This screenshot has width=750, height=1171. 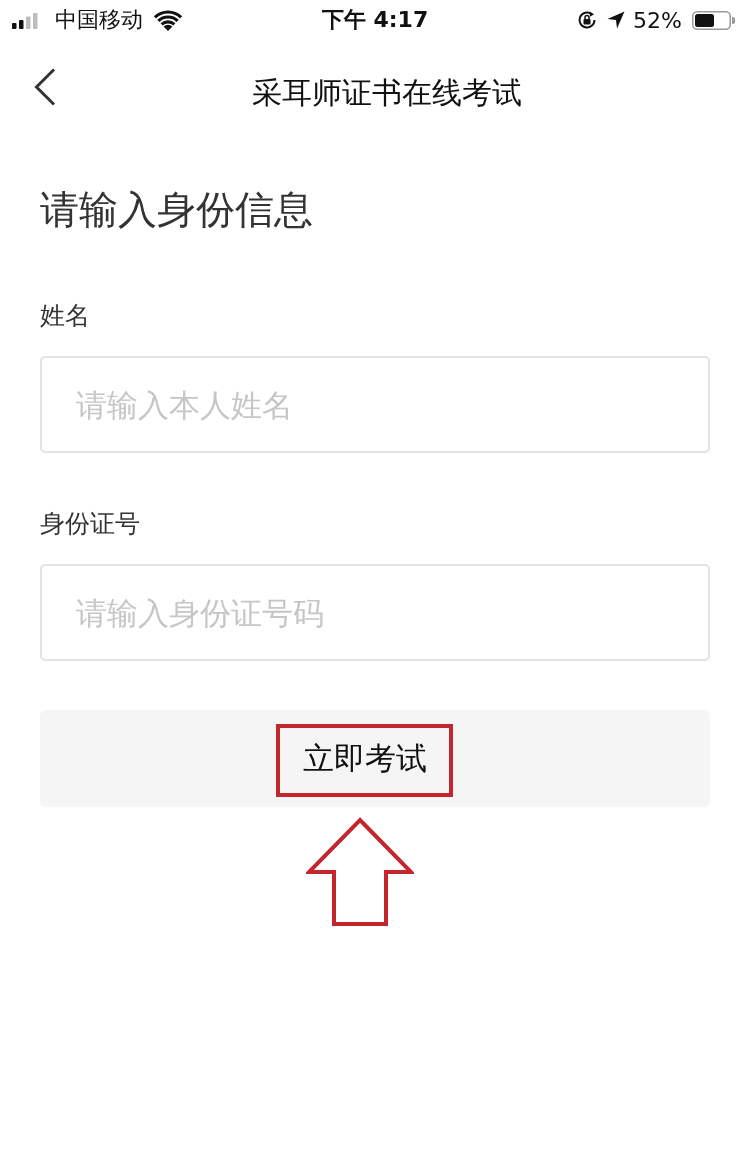 What do you see at coordinates (25, 21) in the screenshot?
I see `signal-icon` at bounding box center [25, 21].